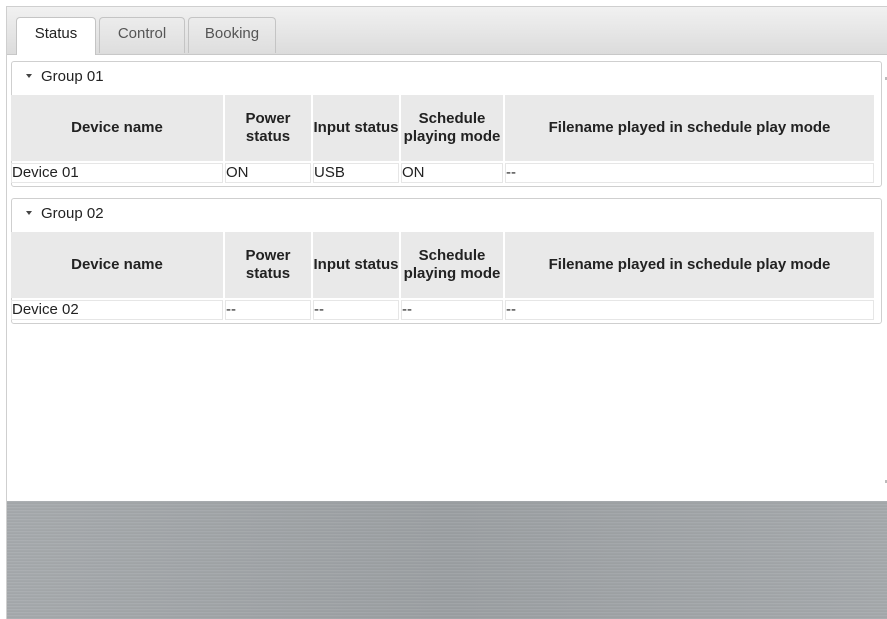 The width and height of the screenshot is (887, 619). What do you see at coordinates (446, 77) in the screenshot?
I see `group-header-01: Group 01` at bounding box center [446, 77].